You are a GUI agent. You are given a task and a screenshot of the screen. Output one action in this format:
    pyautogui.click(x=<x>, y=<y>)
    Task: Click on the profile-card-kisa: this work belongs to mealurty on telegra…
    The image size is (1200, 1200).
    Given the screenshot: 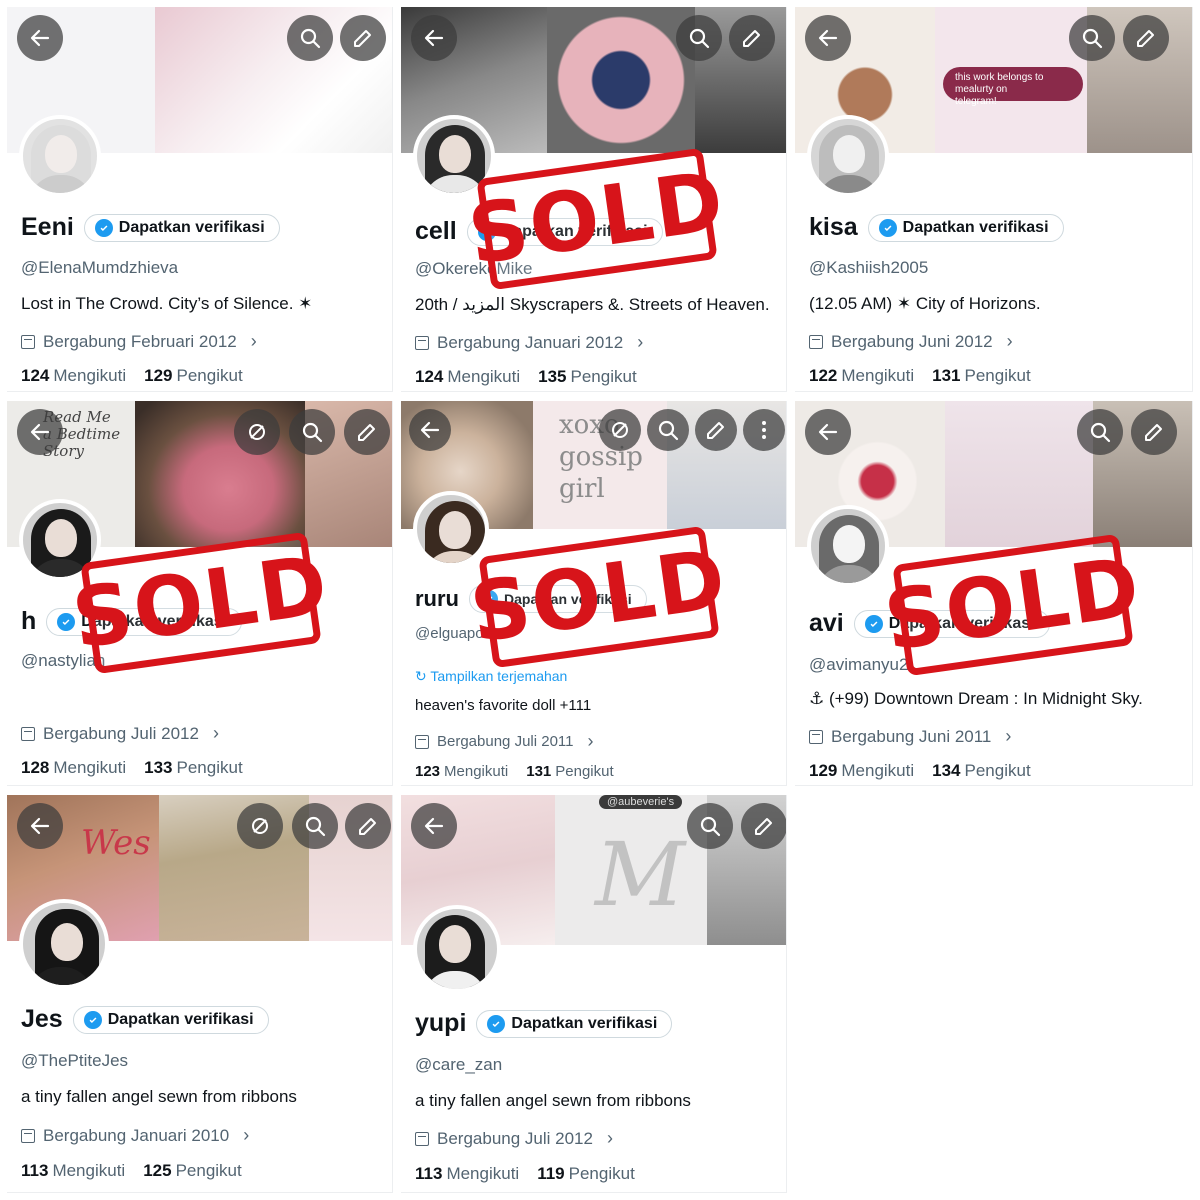 What is the action you would take?
    pyautogui.click(x=994, y=199)
    